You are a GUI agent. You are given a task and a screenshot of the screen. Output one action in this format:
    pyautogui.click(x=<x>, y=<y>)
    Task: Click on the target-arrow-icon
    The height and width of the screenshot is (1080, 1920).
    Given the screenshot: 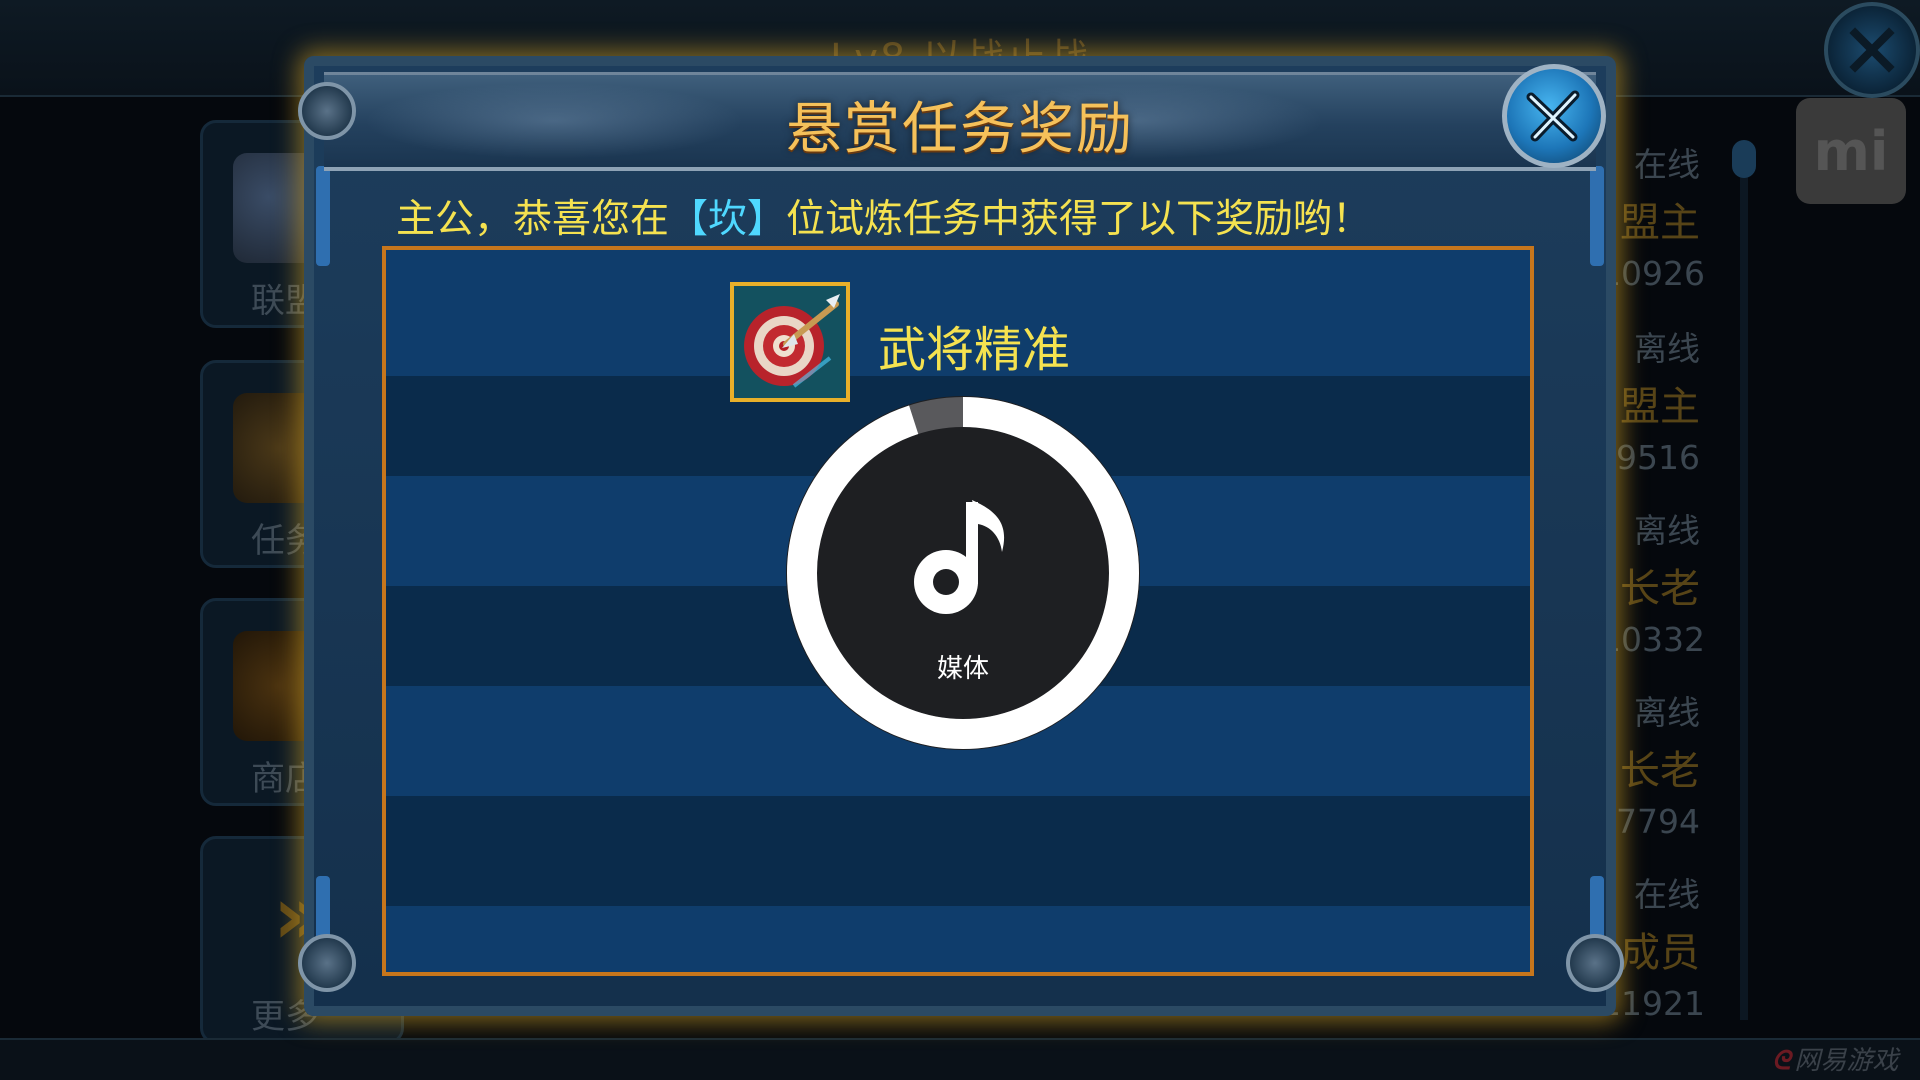 What is the action you would take?
    pyautogui.click(x=790, y=342)
    